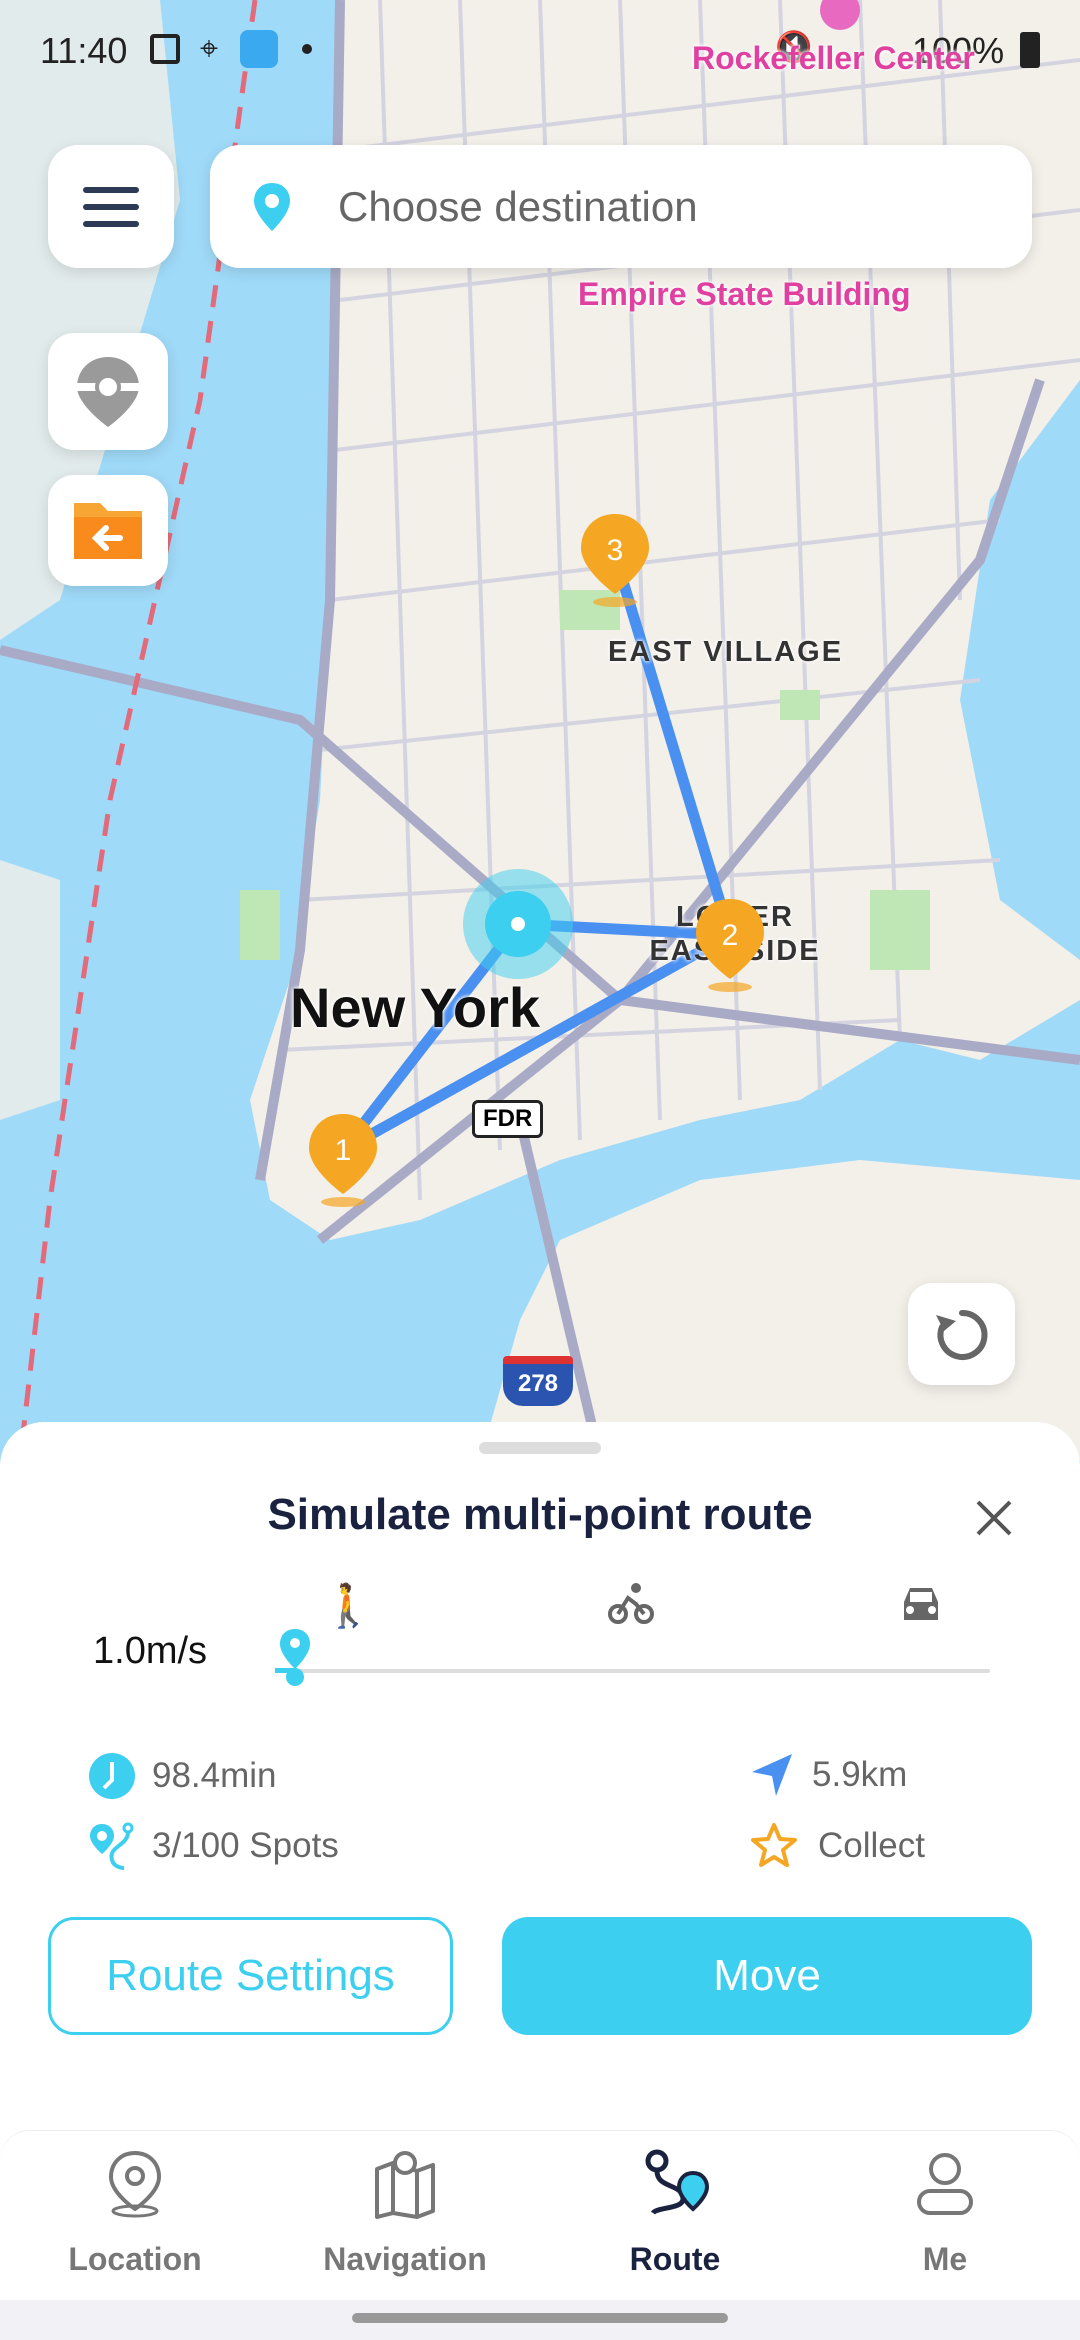 Image resolution: width=1080 pixels, height=2340 pixels. What do you see at coordinates (150, 1651) in the screenshot?
I see `speed-value: 1.0m/s` at bounding box center [150, 1651].